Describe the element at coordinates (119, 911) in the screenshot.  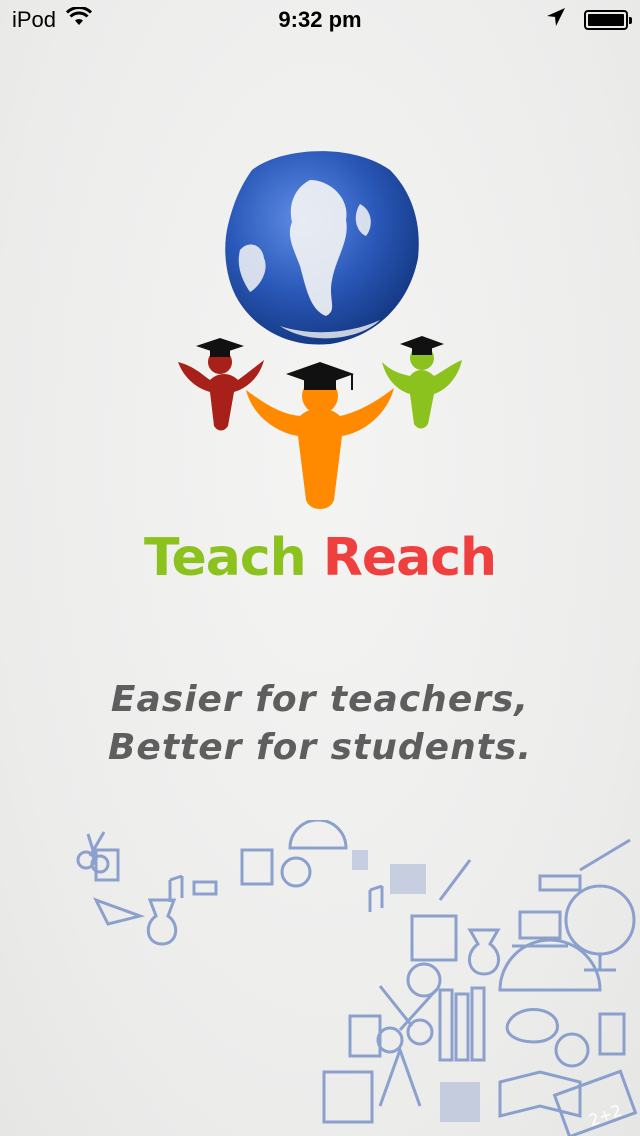
I see `paper-plane-icon` at that location.